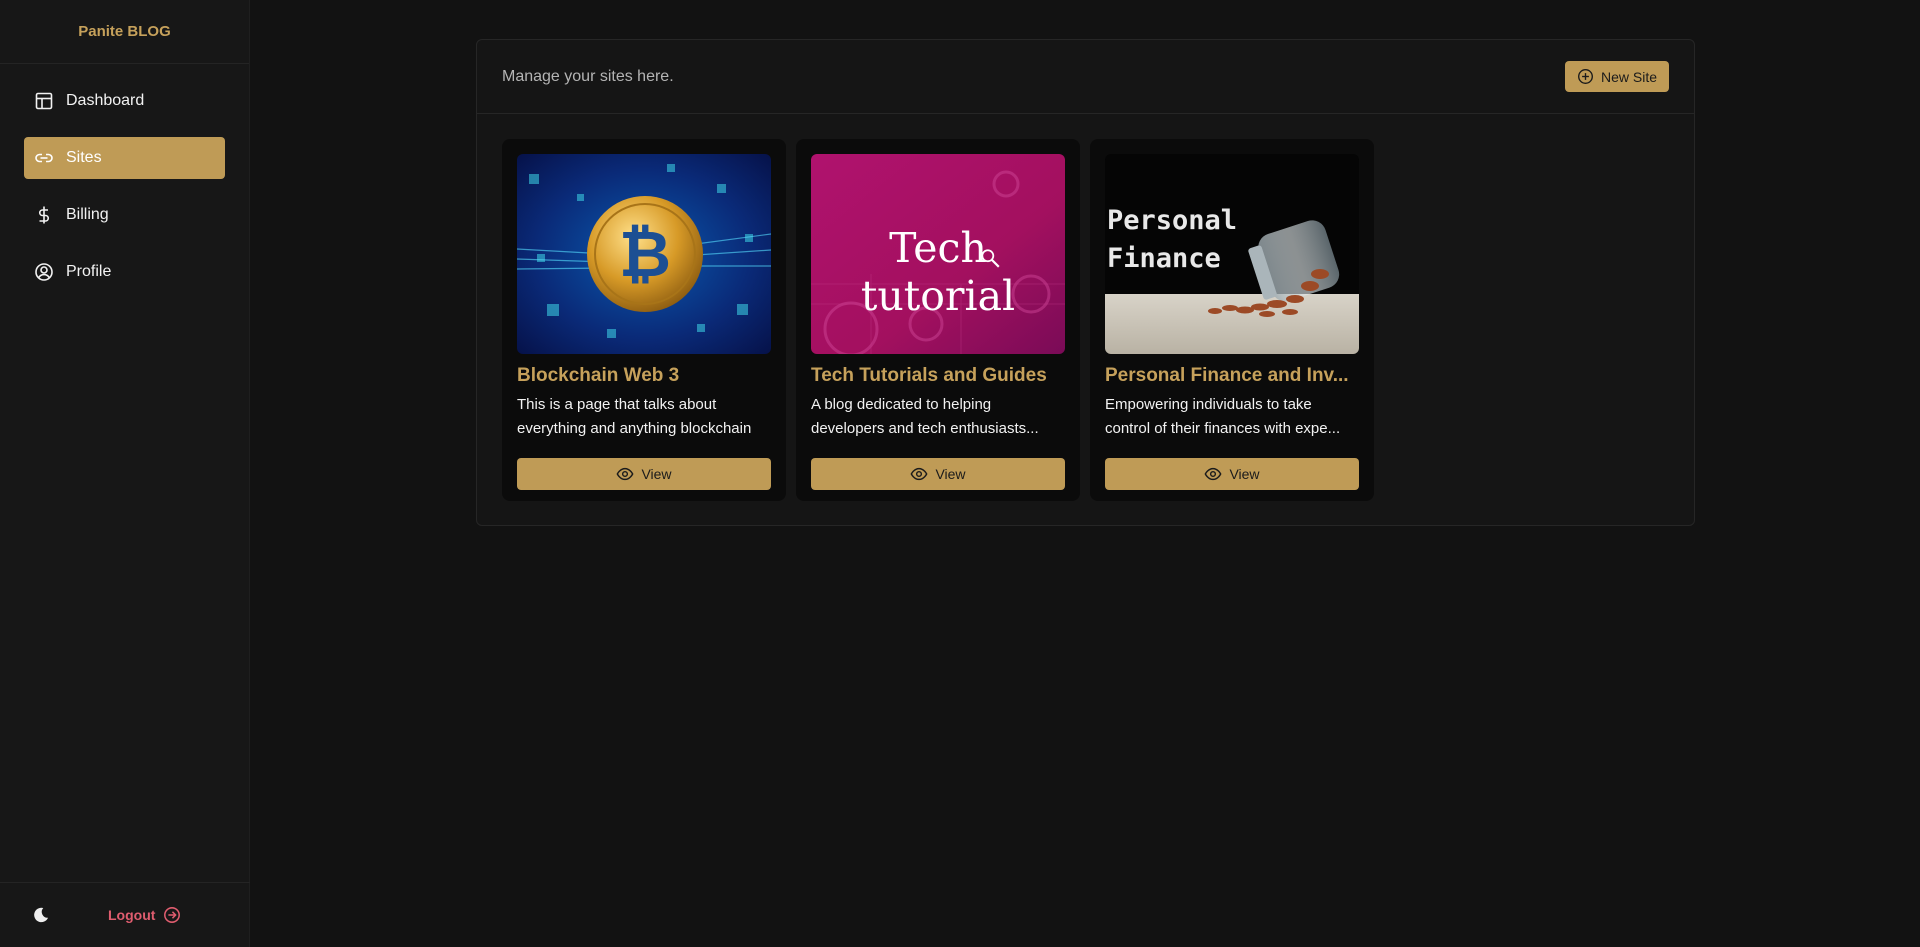  I want to click on sidebar-item-dashboard: Dashboard, so click(124, 101).